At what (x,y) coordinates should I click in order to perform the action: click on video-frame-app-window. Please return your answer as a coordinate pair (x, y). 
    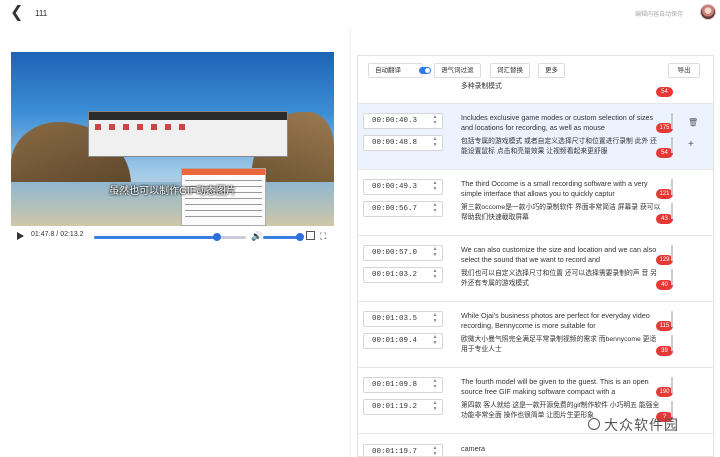
    Looking at the image, I should click on (188, 134).